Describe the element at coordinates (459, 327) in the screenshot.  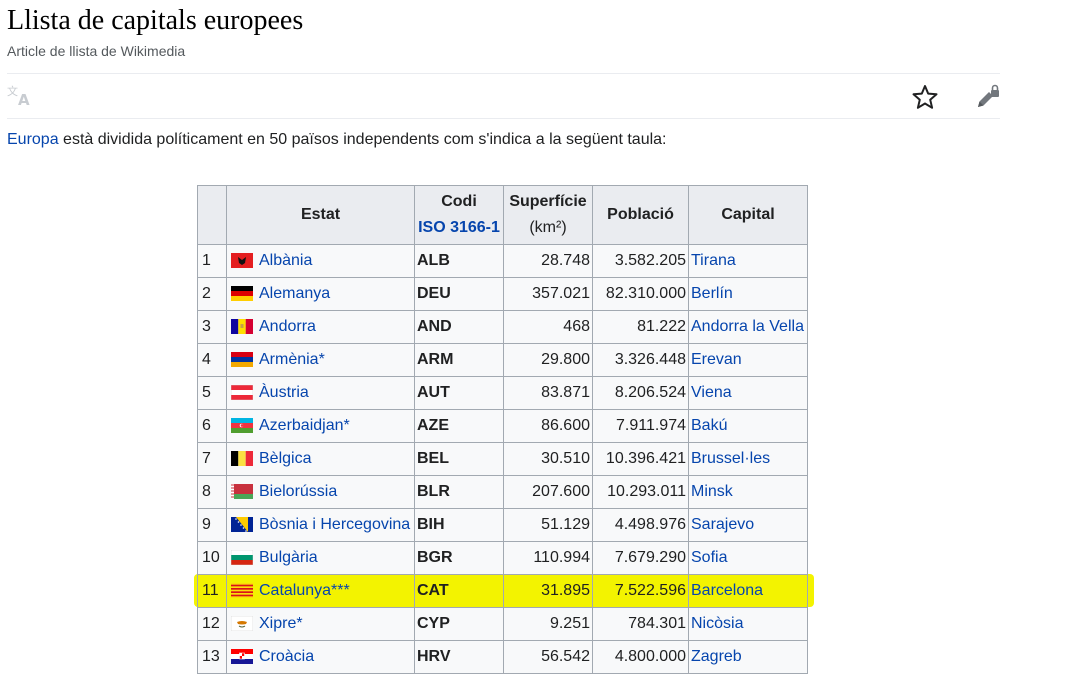
I see `iso-code: AND` at that location.